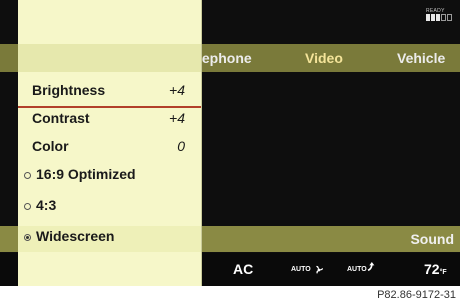  Describe the element at coordinates (9, 58) in the screenshot. I see `tab-bar-left-edge` at that location.